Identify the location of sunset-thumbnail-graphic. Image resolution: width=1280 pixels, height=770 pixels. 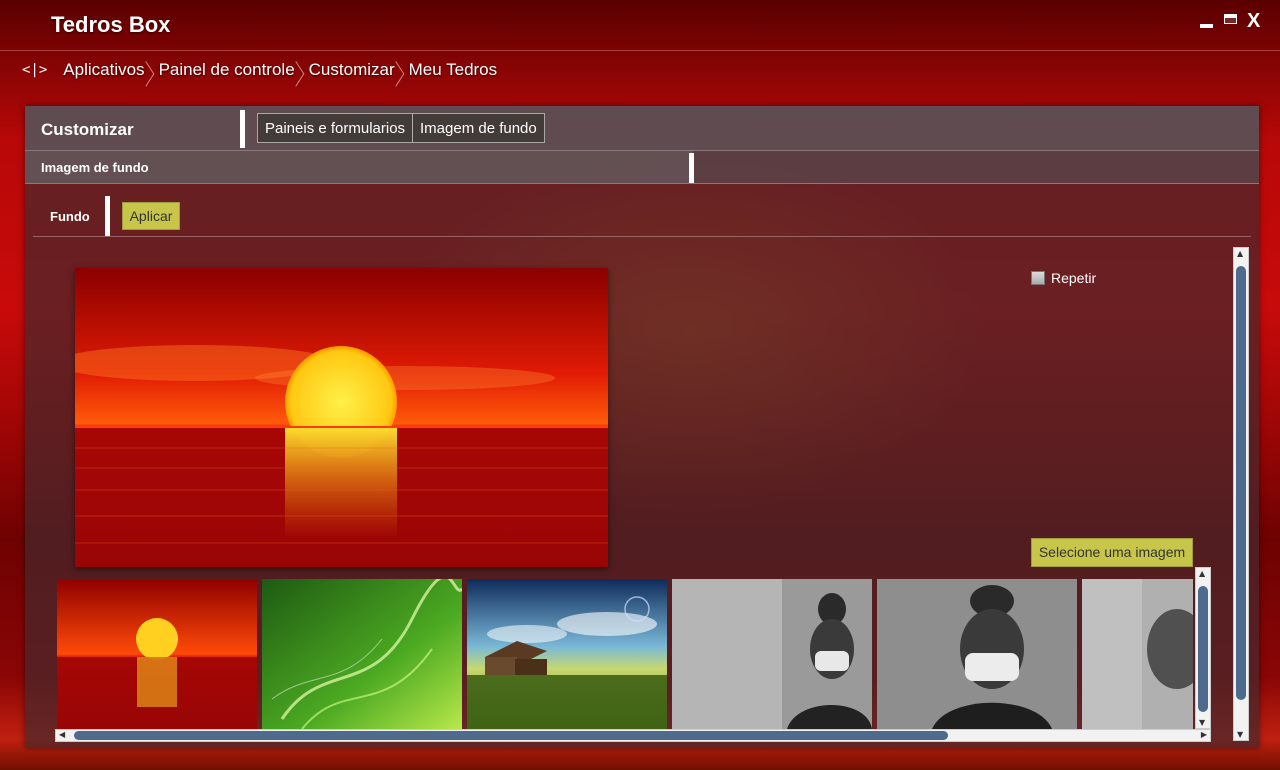
(157, 654).